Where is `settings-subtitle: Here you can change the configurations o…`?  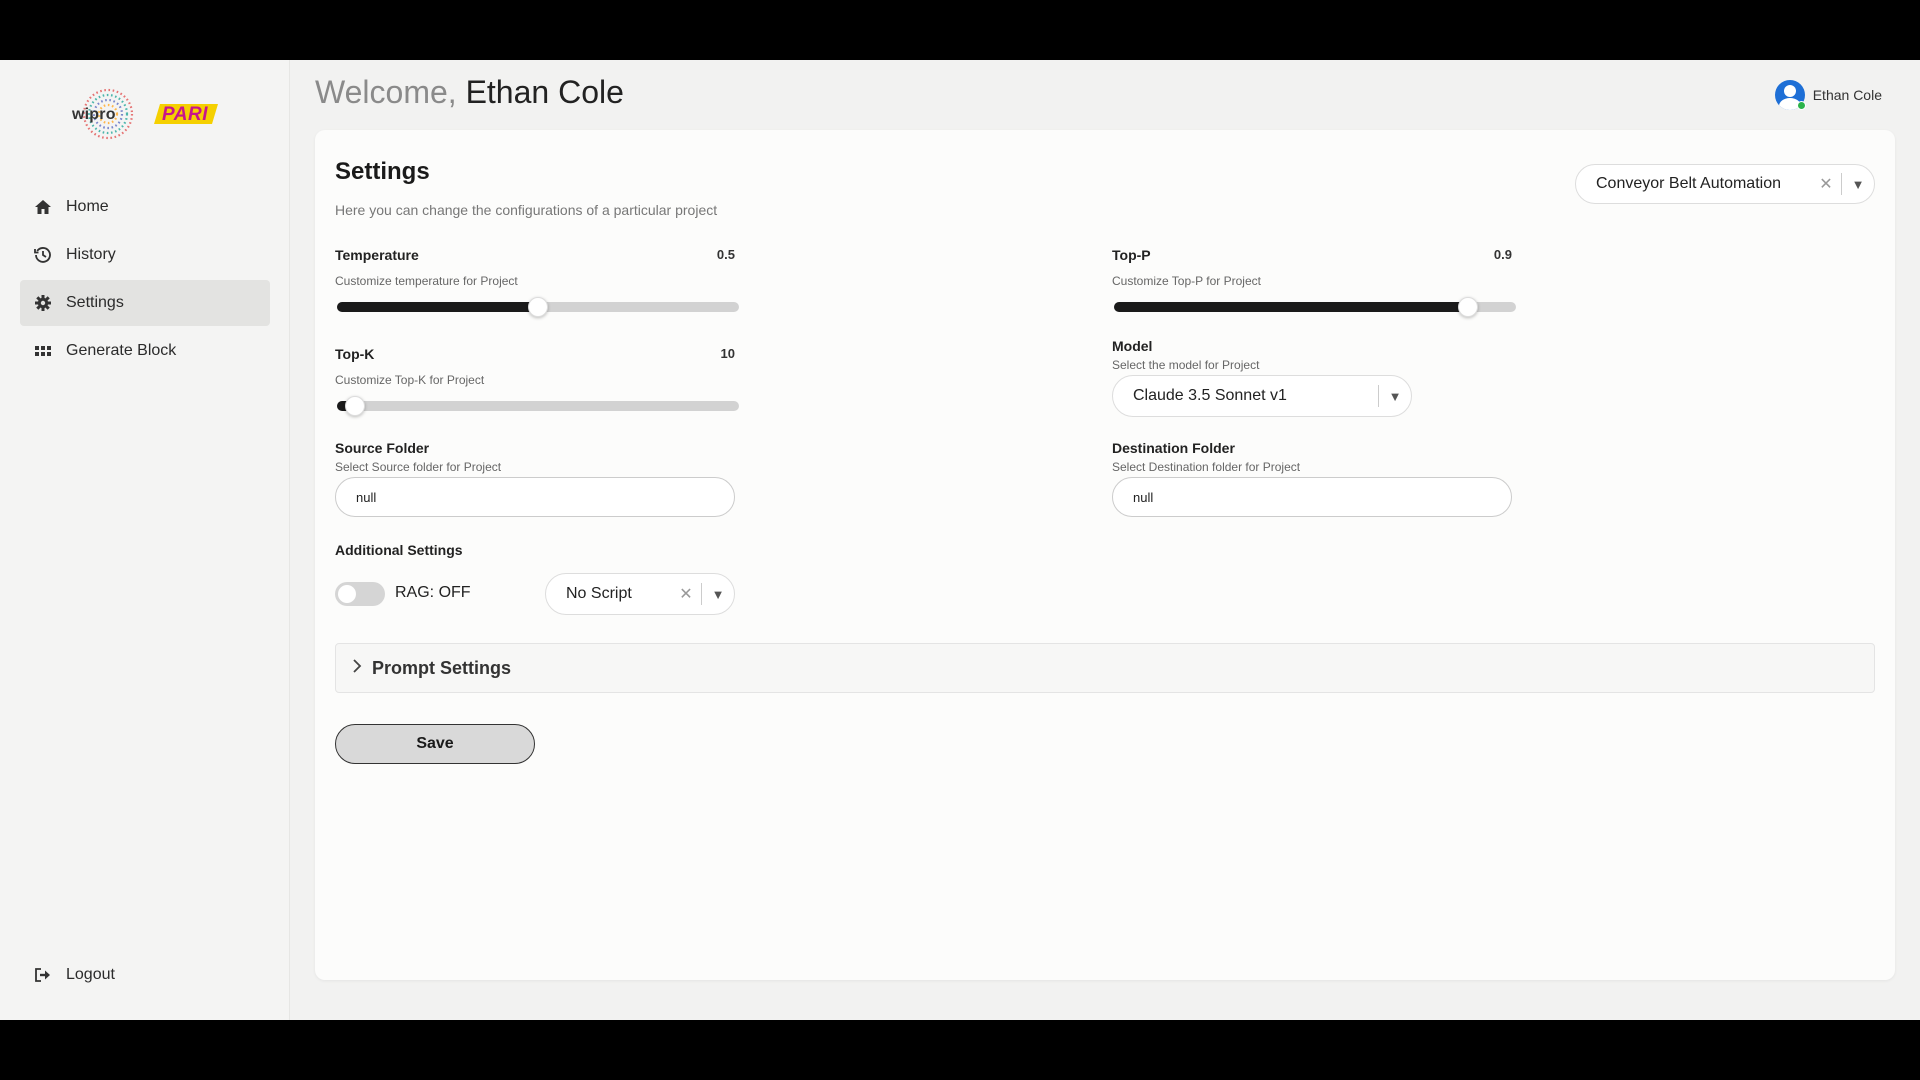
settings-subtitle: Here you can change the configurations o… is located at coordinates (526, 210).